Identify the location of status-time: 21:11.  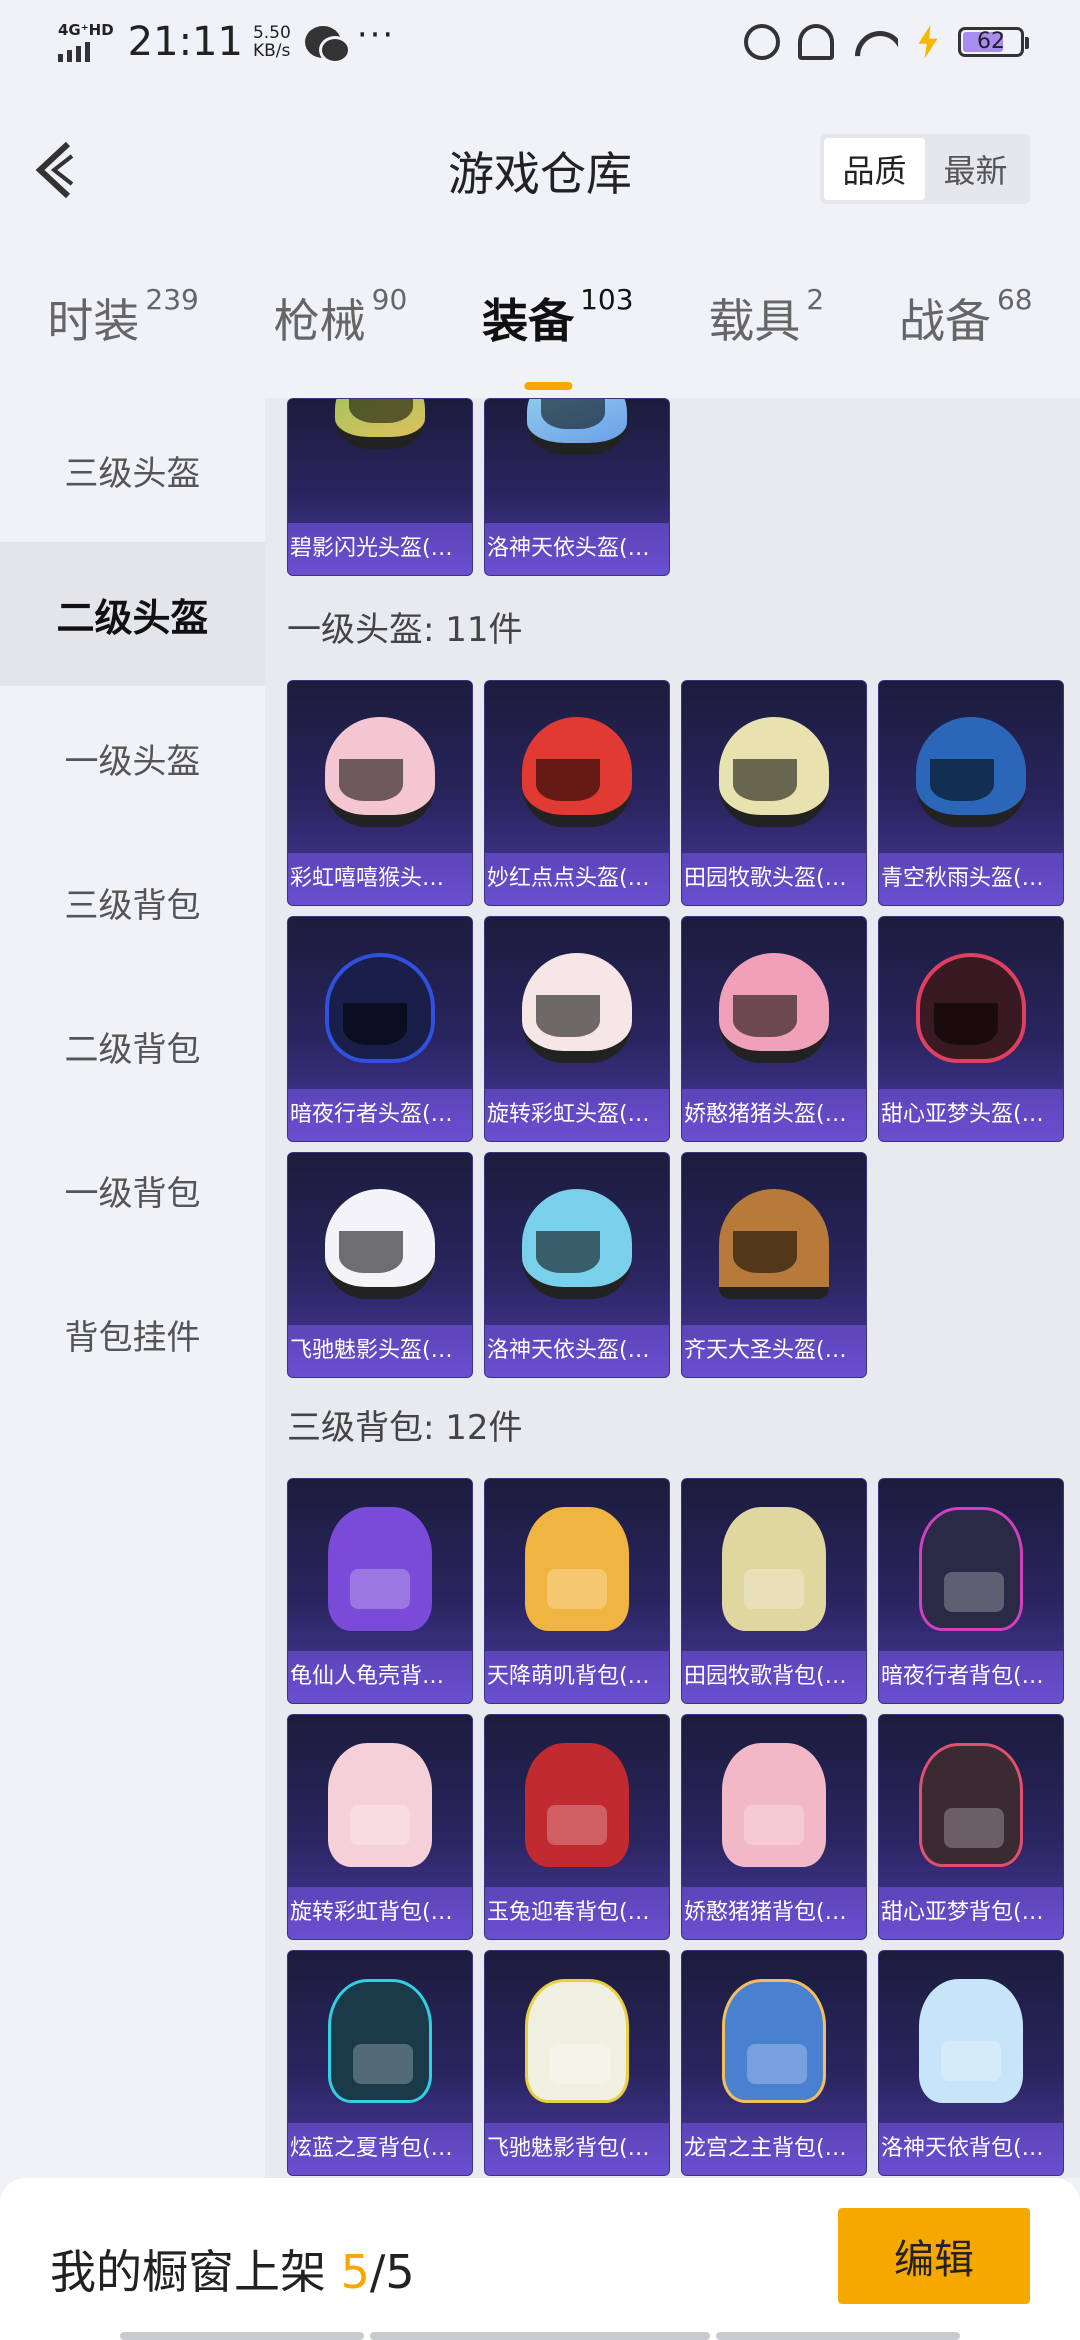
(185, 42).